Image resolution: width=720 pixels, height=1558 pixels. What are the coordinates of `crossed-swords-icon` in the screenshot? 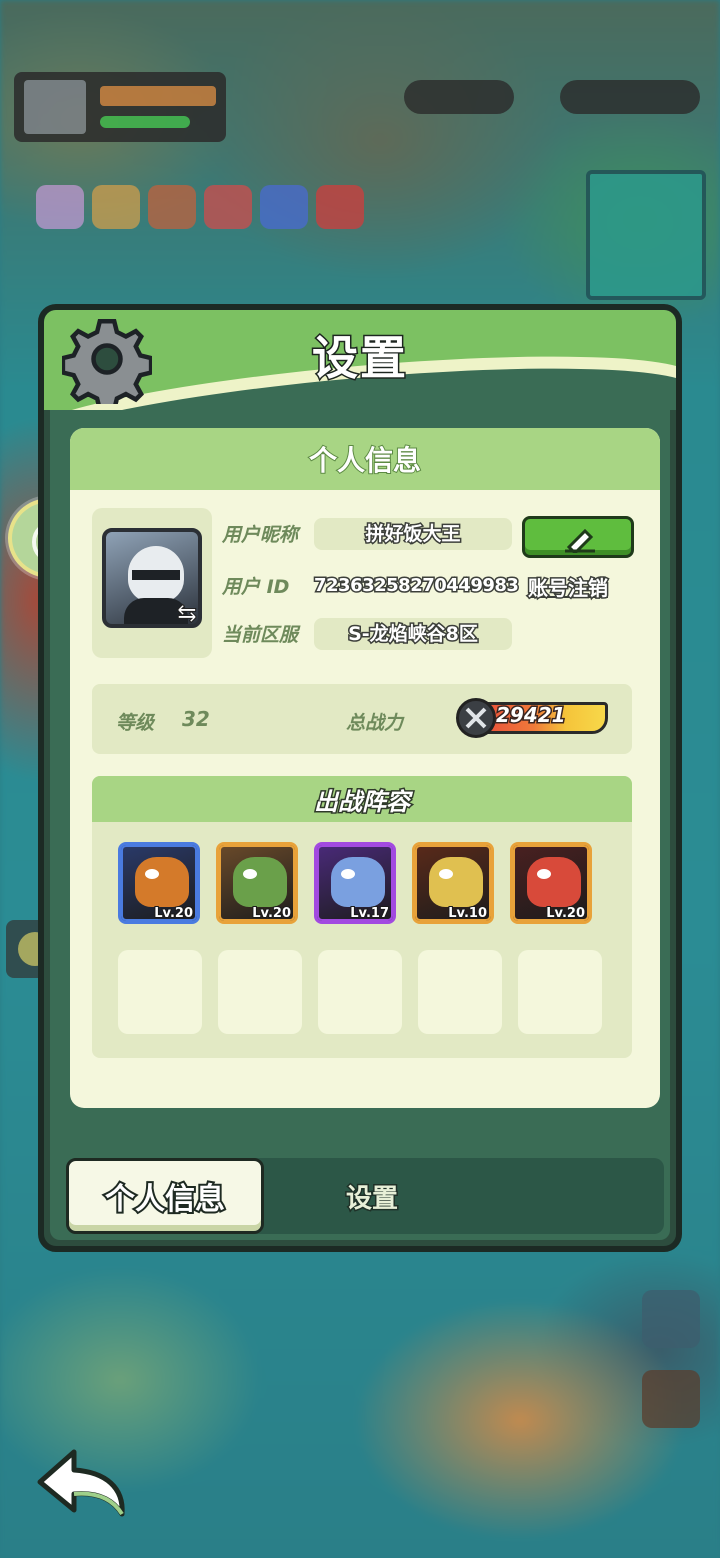 It's located at (476, 718).